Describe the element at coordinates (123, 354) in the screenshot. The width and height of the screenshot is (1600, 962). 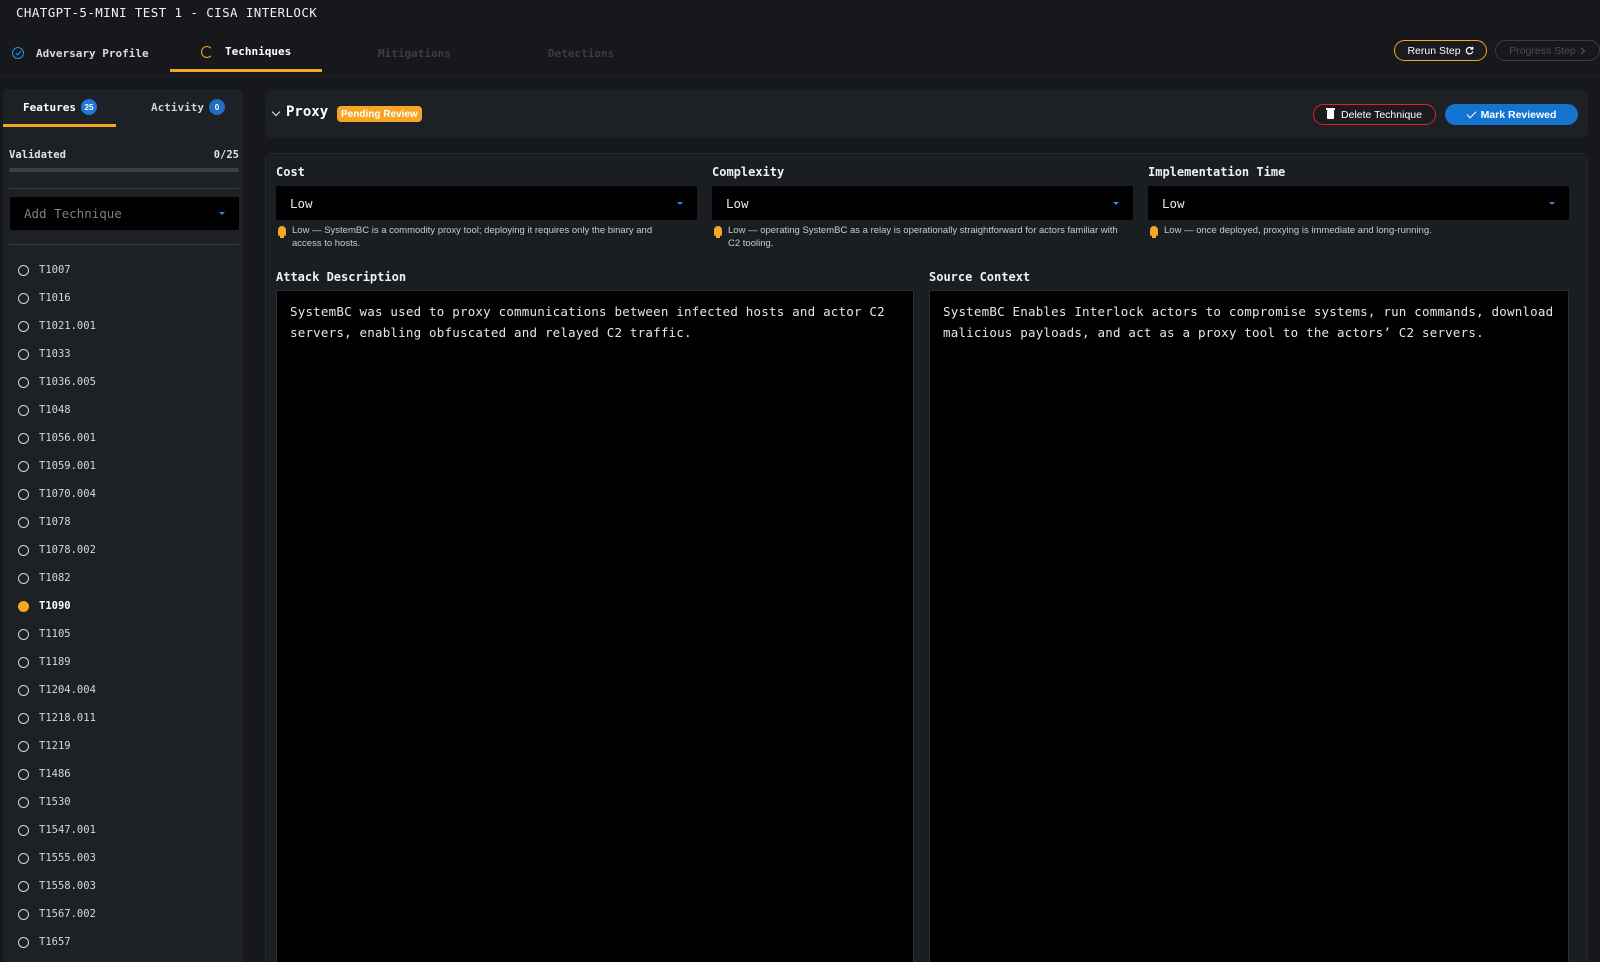
I see `technique-list-item: T1033` at that location.